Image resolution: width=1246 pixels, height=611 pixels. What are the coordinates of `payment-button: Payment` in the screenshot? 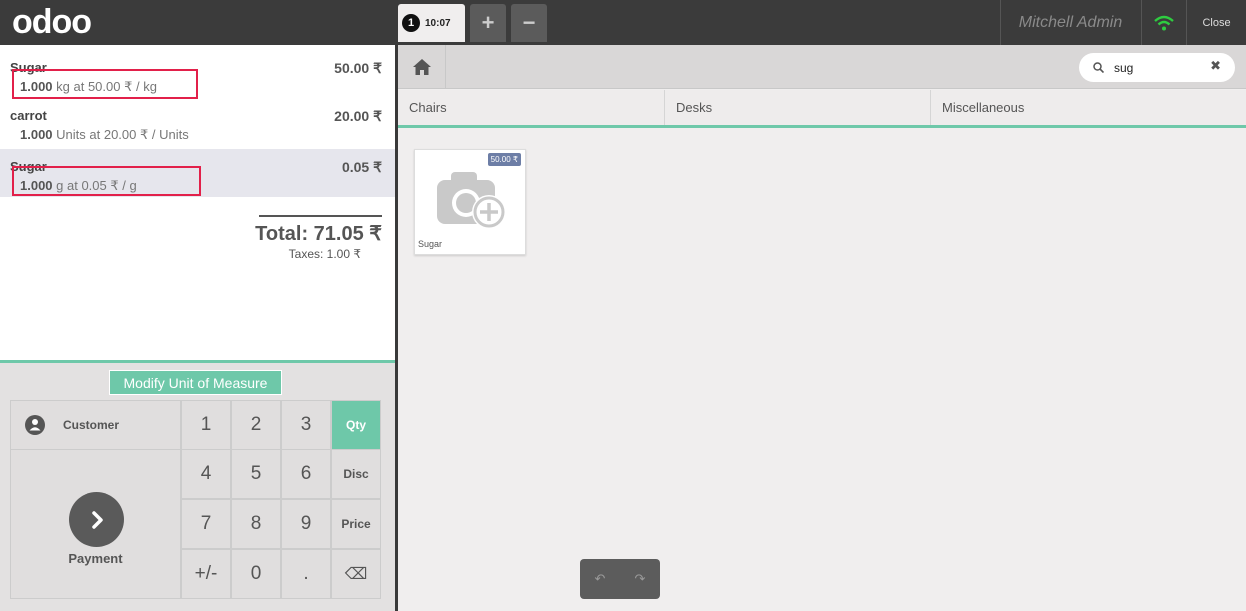 It's located at (95, 524).